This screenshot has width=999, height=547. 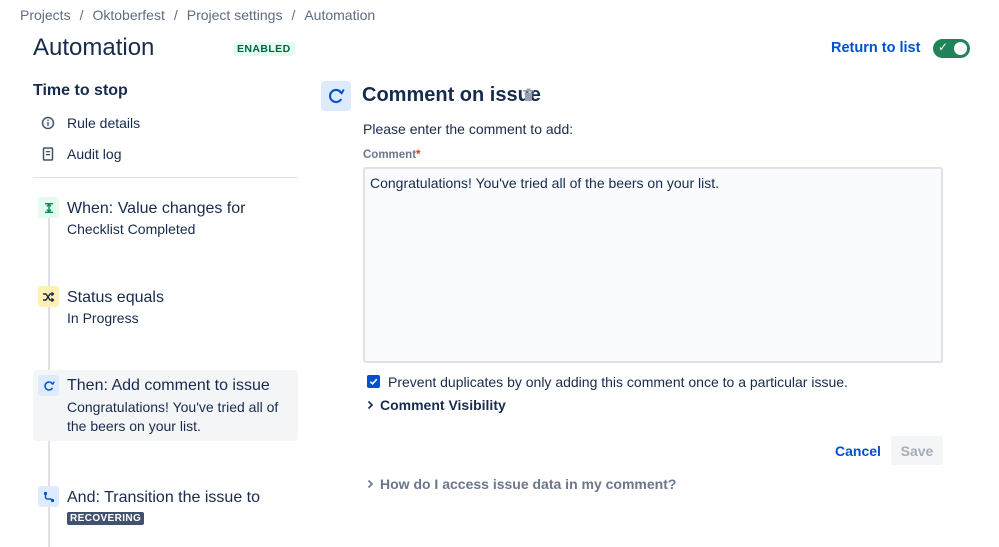 What do you see at coordinates (235, 15) in the screenshot?
I see `breadcrumb-project-settings: Project settings` at bounding box center [235, 15].